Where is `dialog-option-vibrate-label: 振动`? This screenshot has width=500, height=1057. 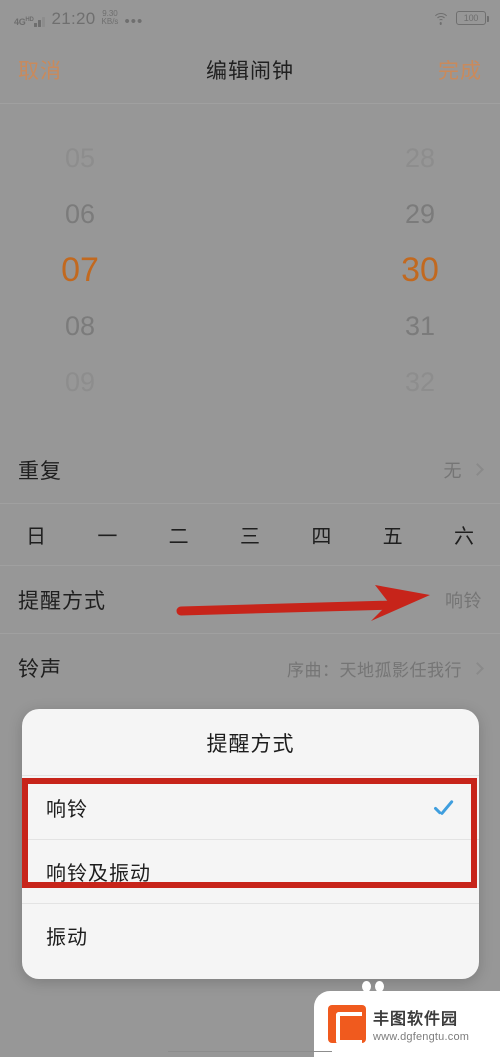
dialog-option-vibrate-label: 振动 is located at coordinates (67, 938).